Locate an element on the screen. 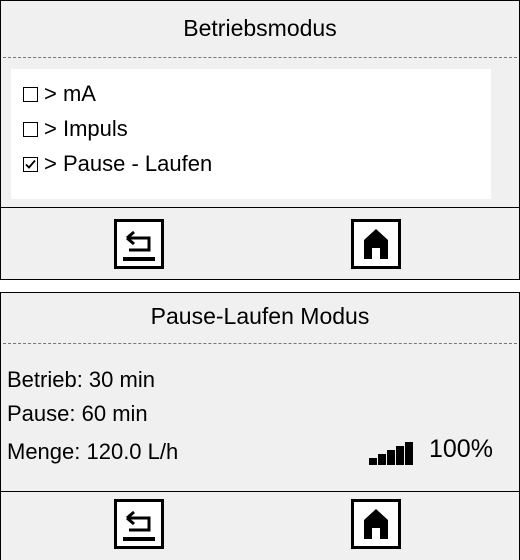 This screenshot has width=520, height=560. menge-text: Menge: 120.0 L/h is located at coordinates (93, 451).